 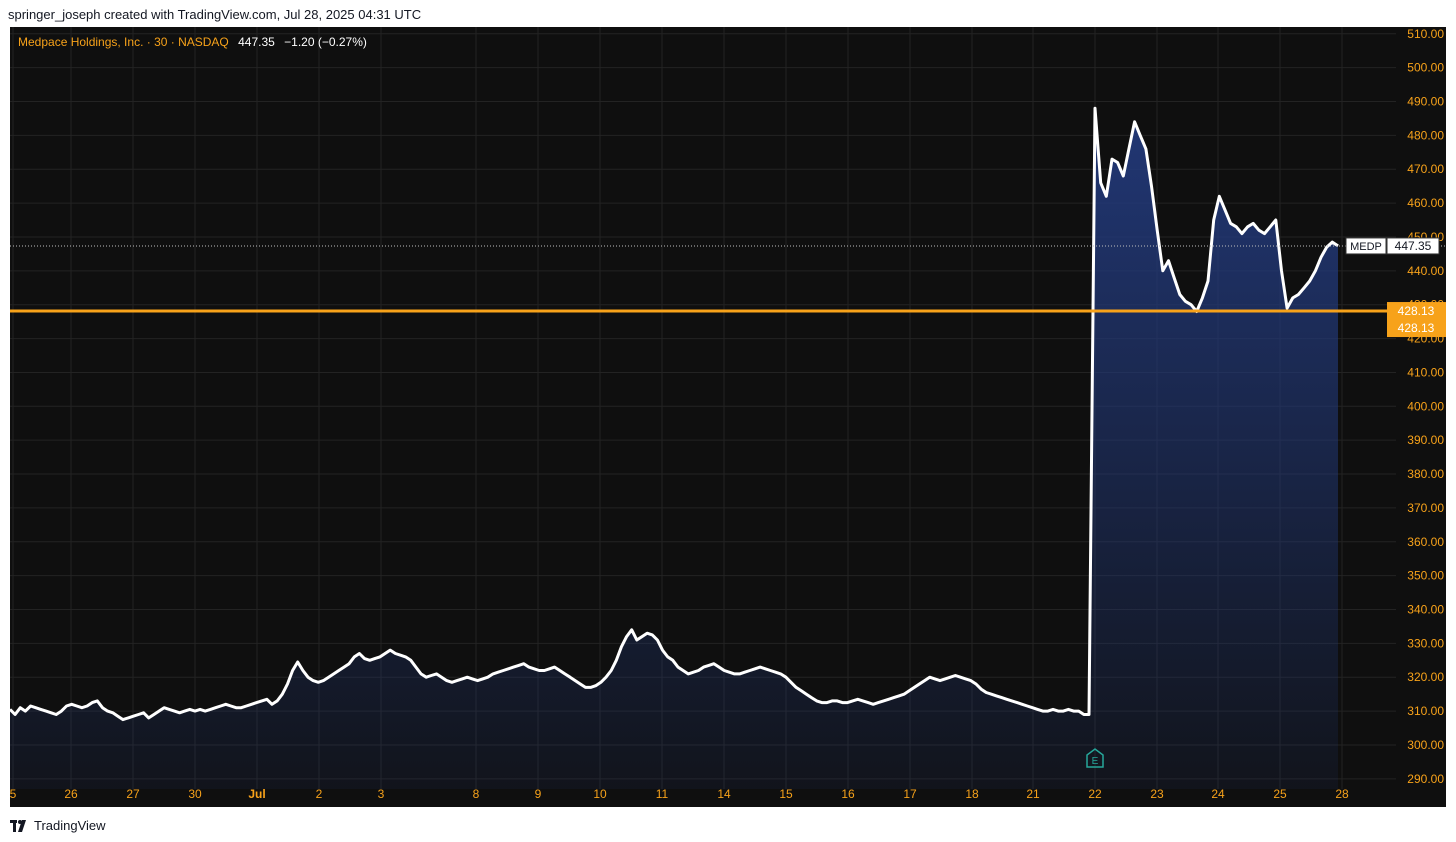 What do you see at coordinates (1425, 643) in the screenshot?
I see `y-tick-label: 330.00` at bounding box center [1425, 643].